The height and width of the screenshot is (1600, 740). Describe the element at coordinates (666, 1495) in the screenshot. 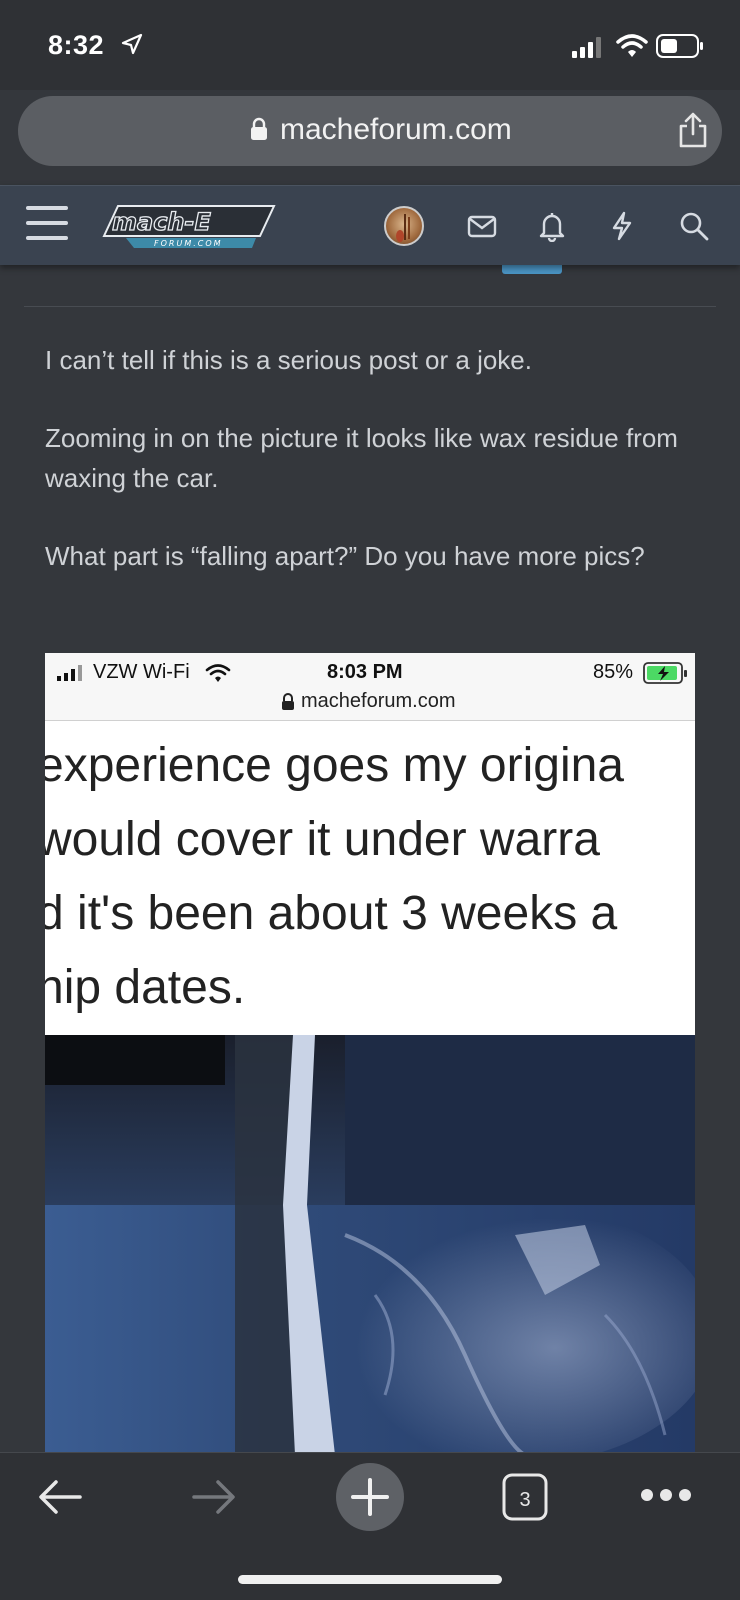

I see `more-icon` at that location.